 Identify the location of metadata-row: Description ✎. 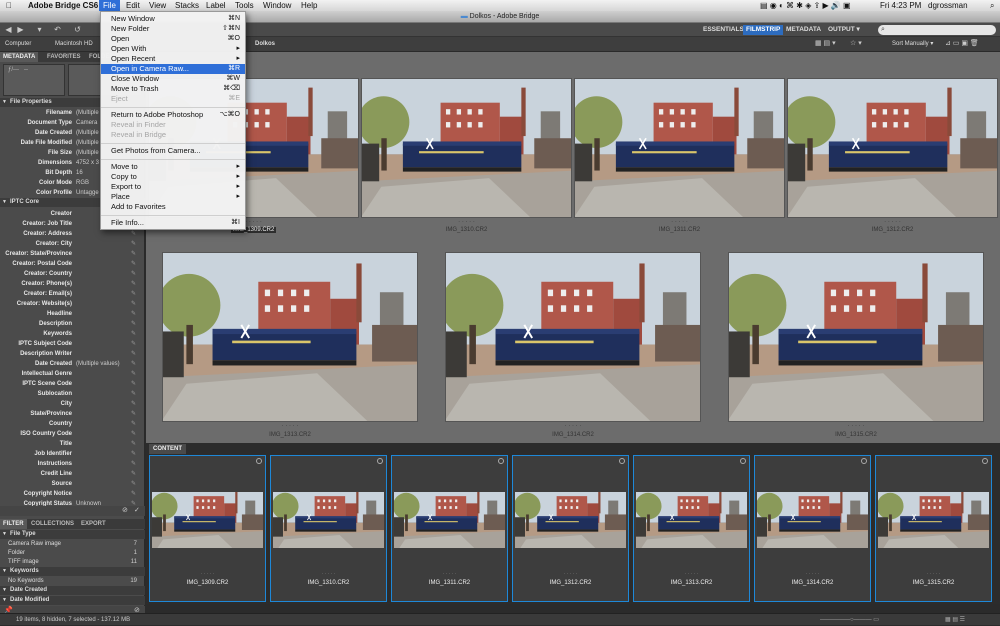
(72, 324).